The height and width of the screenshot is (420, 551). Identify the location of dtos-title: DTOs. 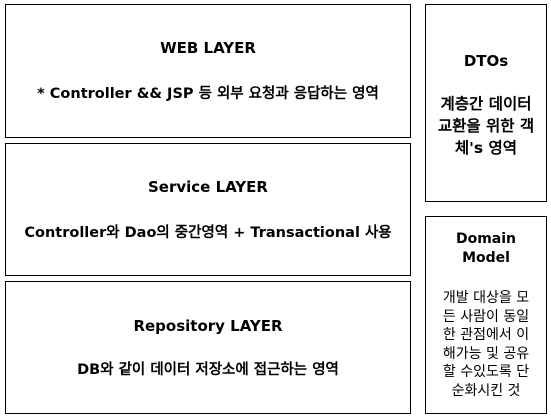
(486, 61).